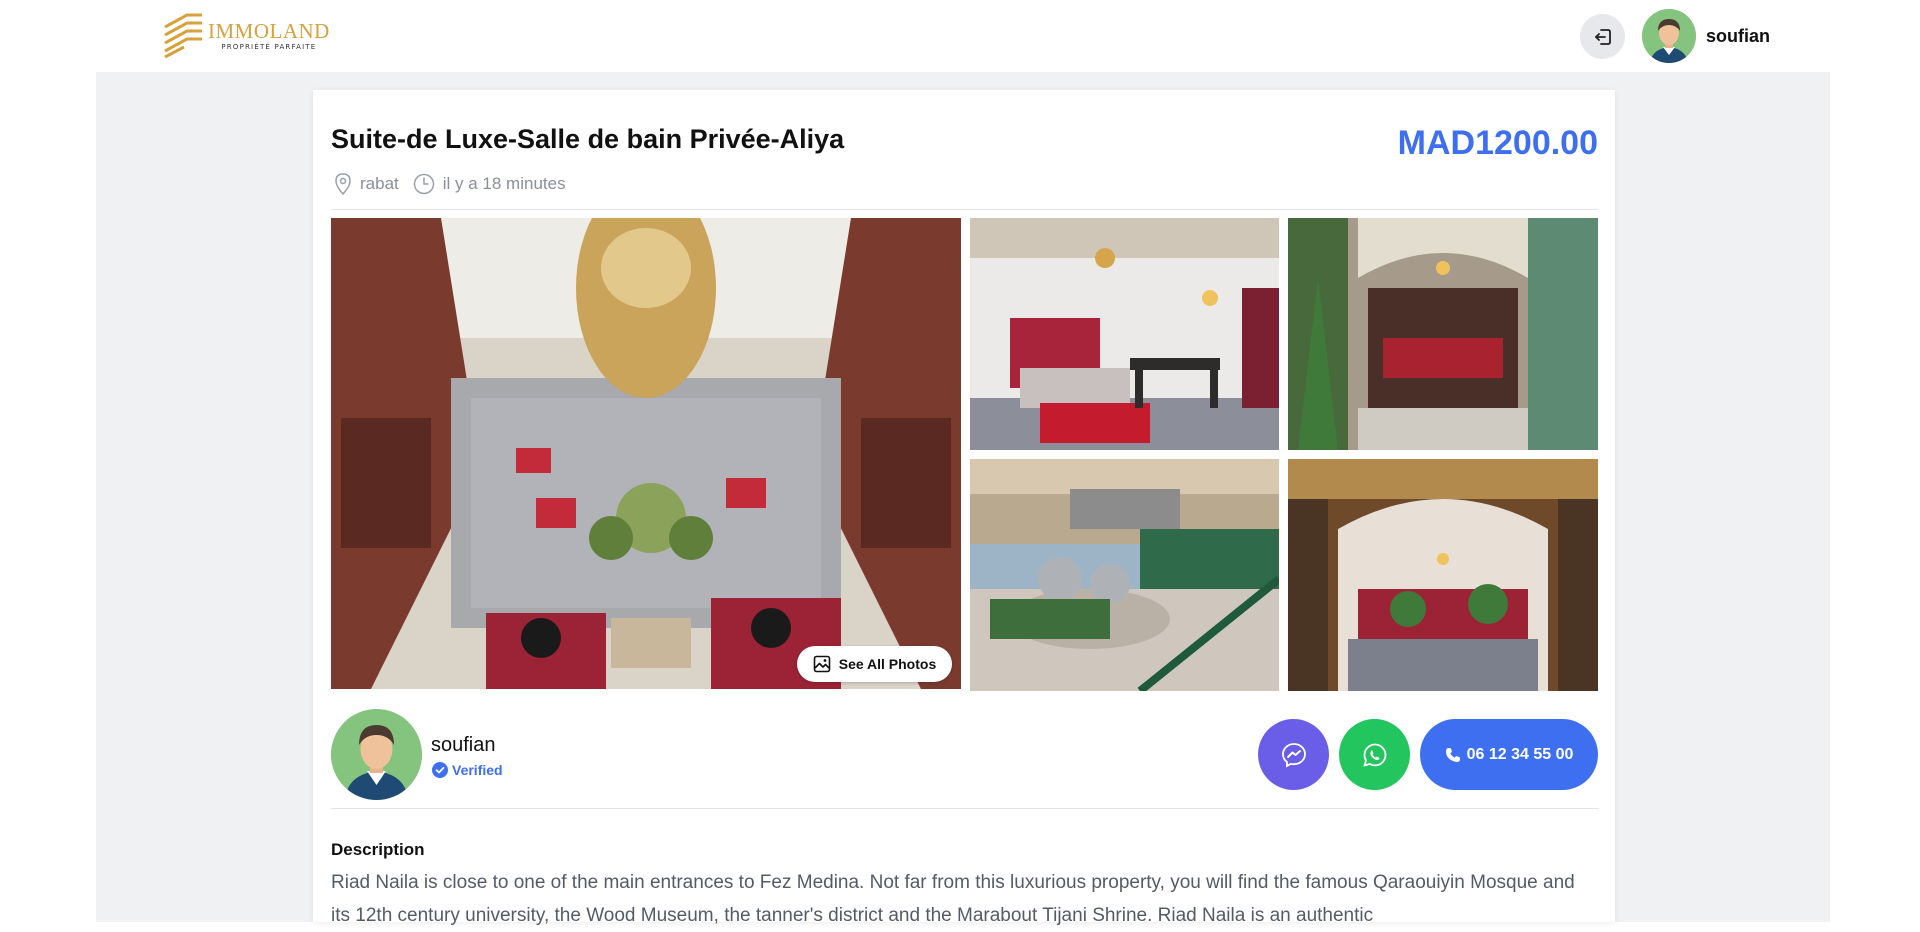  Describe the element at coordinates (1452, 754) in the screenshot. I see `phone-icon` at that location.